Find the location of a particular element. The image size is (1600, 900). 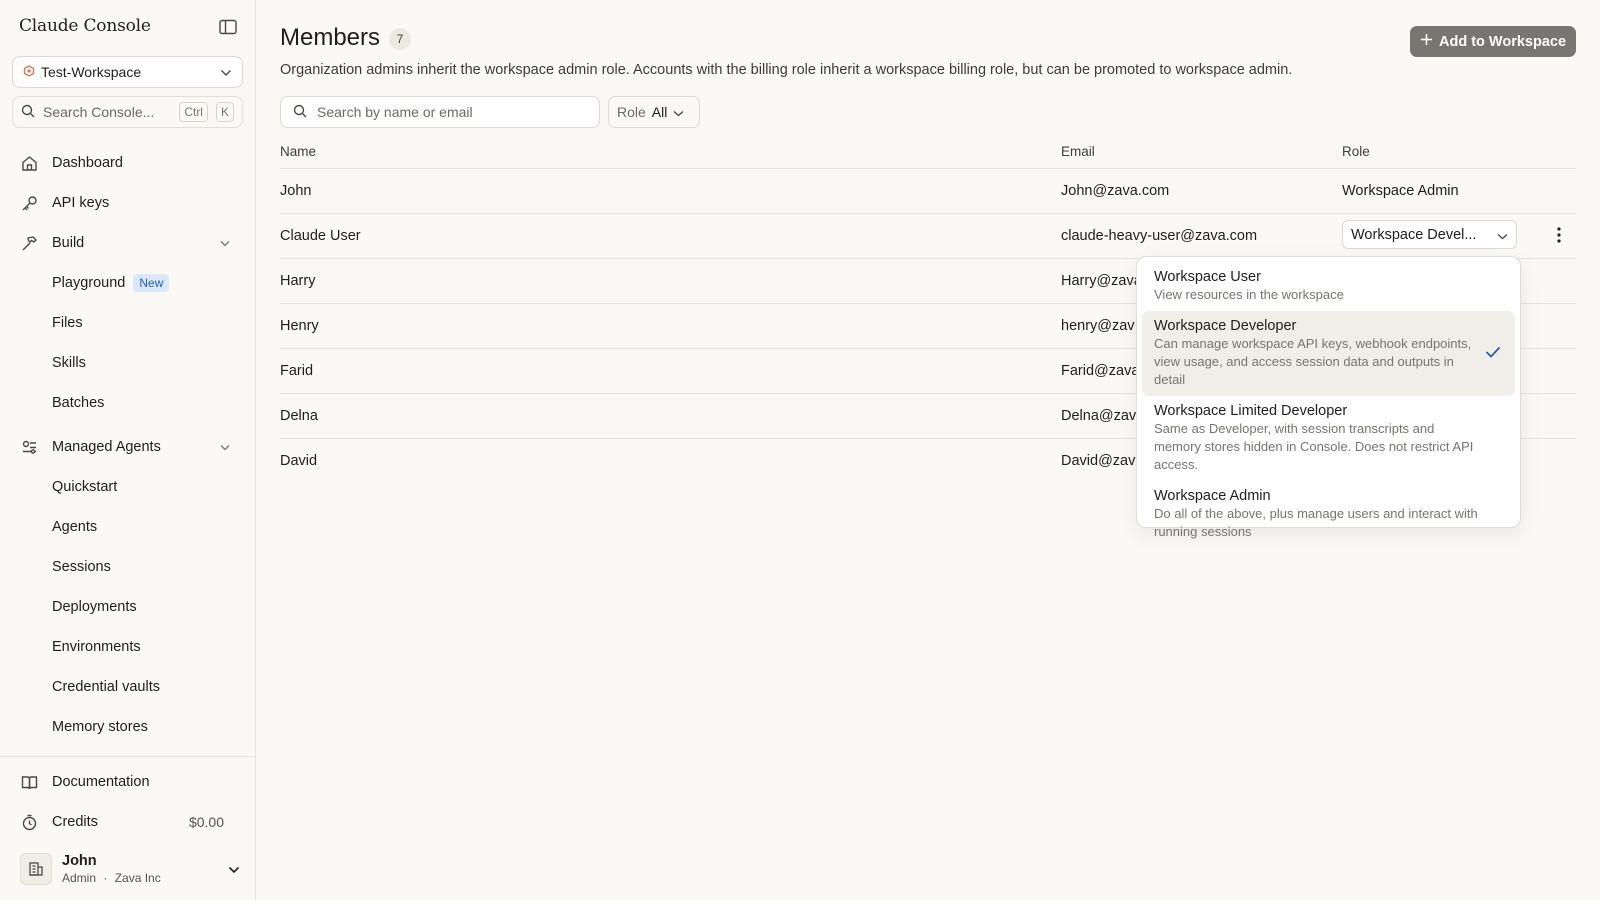

nav-managed-agents-label: Managed Agents is located at coordinates (106, 447).